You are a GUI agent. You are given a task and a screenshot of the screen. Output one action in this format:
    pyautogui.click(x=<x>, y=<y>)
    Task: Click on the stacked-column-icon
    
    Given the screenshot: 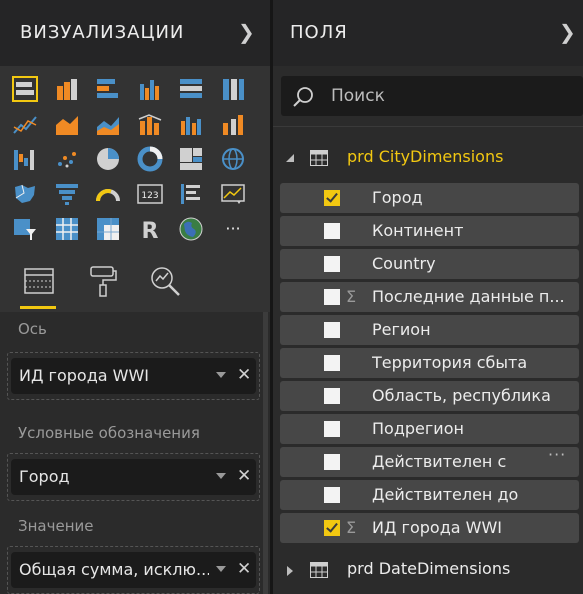 What is the action you would take?
    pyautogui.click(x=67, y=89)
    